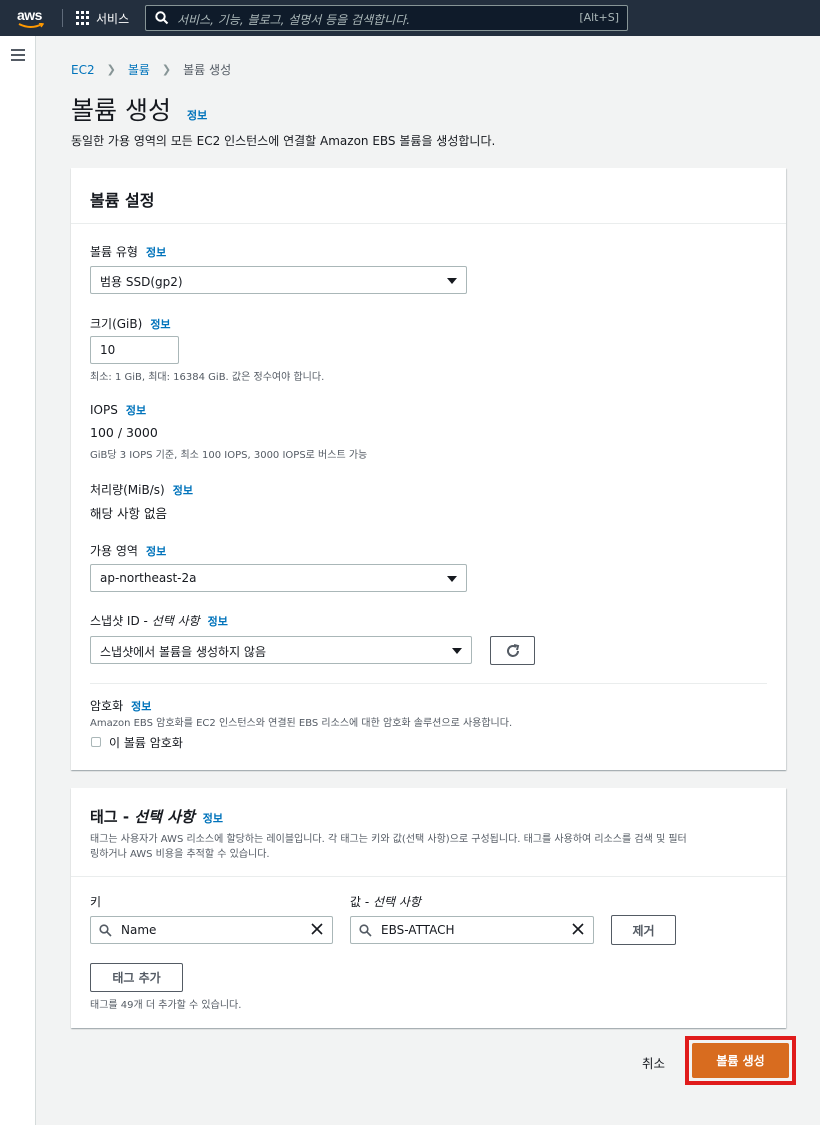 Image resolution: width=820 pixels, height=1125 pixels. I want to click on aws-smile-icon, so click(31, 25).